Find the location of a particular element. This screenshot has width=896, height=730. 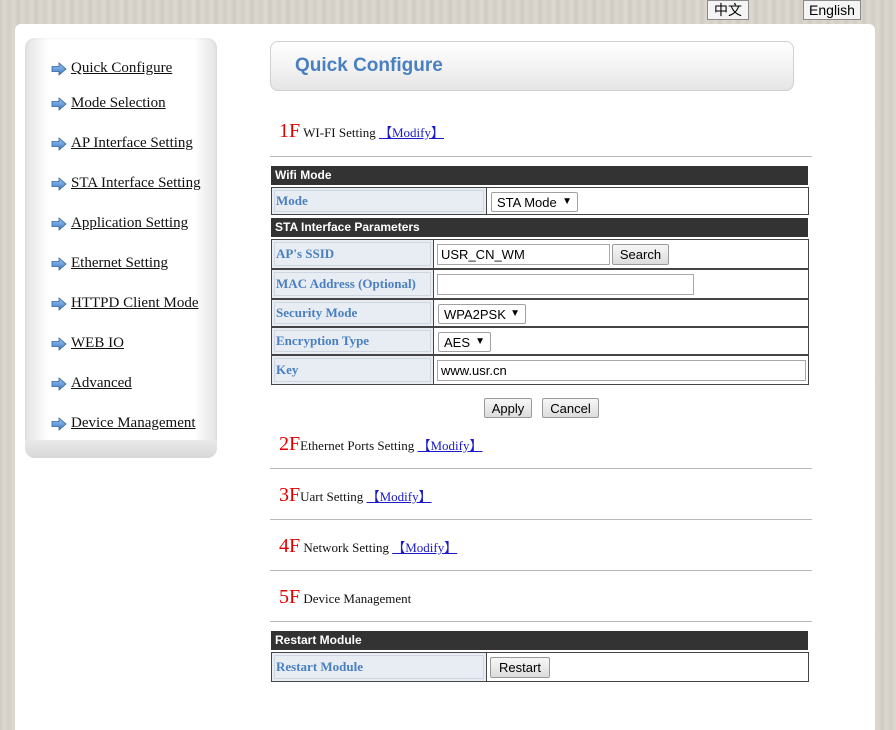

search-button: Search is located at coordinates (640, 254).